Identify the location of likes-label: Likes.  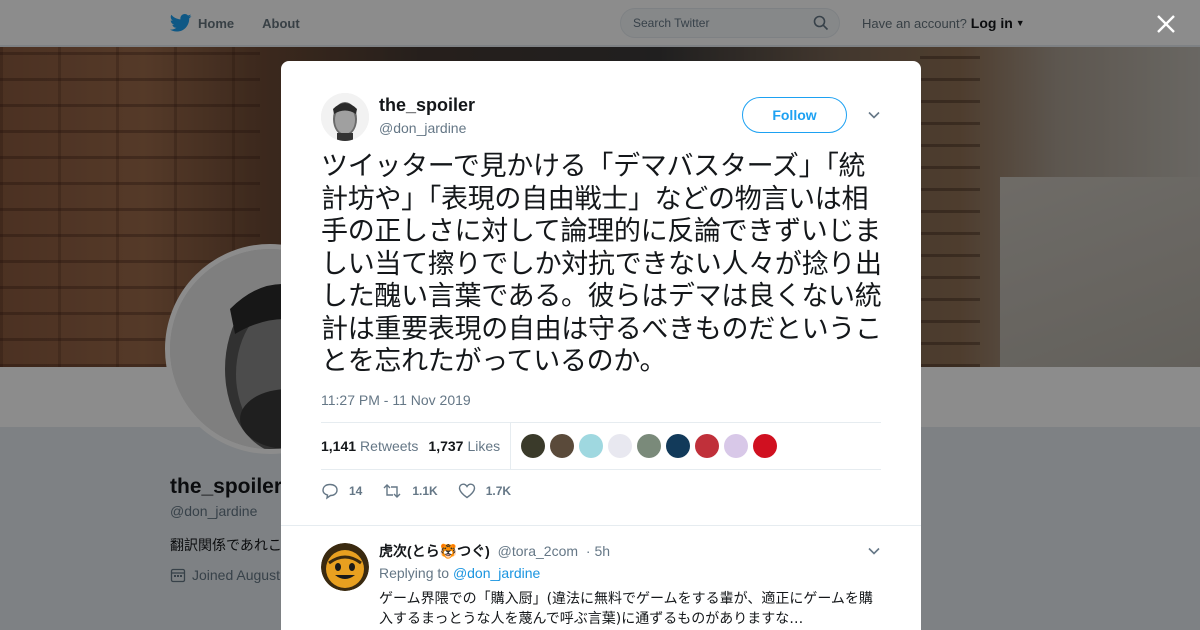
(484, 446).